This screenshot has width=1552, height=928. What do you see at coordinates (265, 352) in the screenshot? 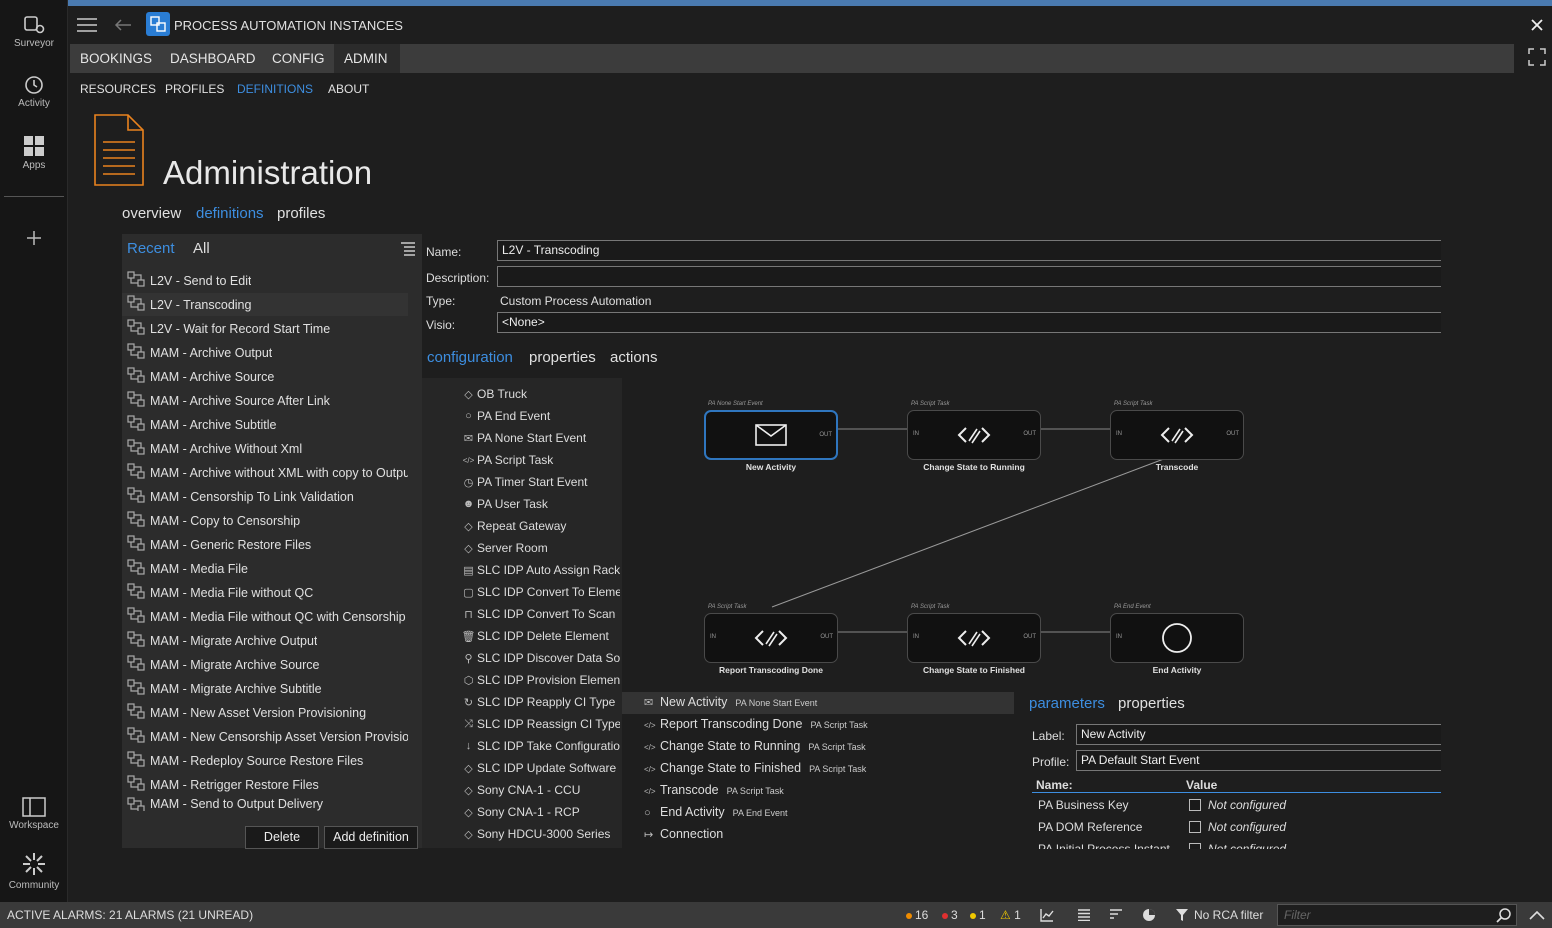
I see `list-item: MAM - Archive Output` at bounding box center [265, 352].